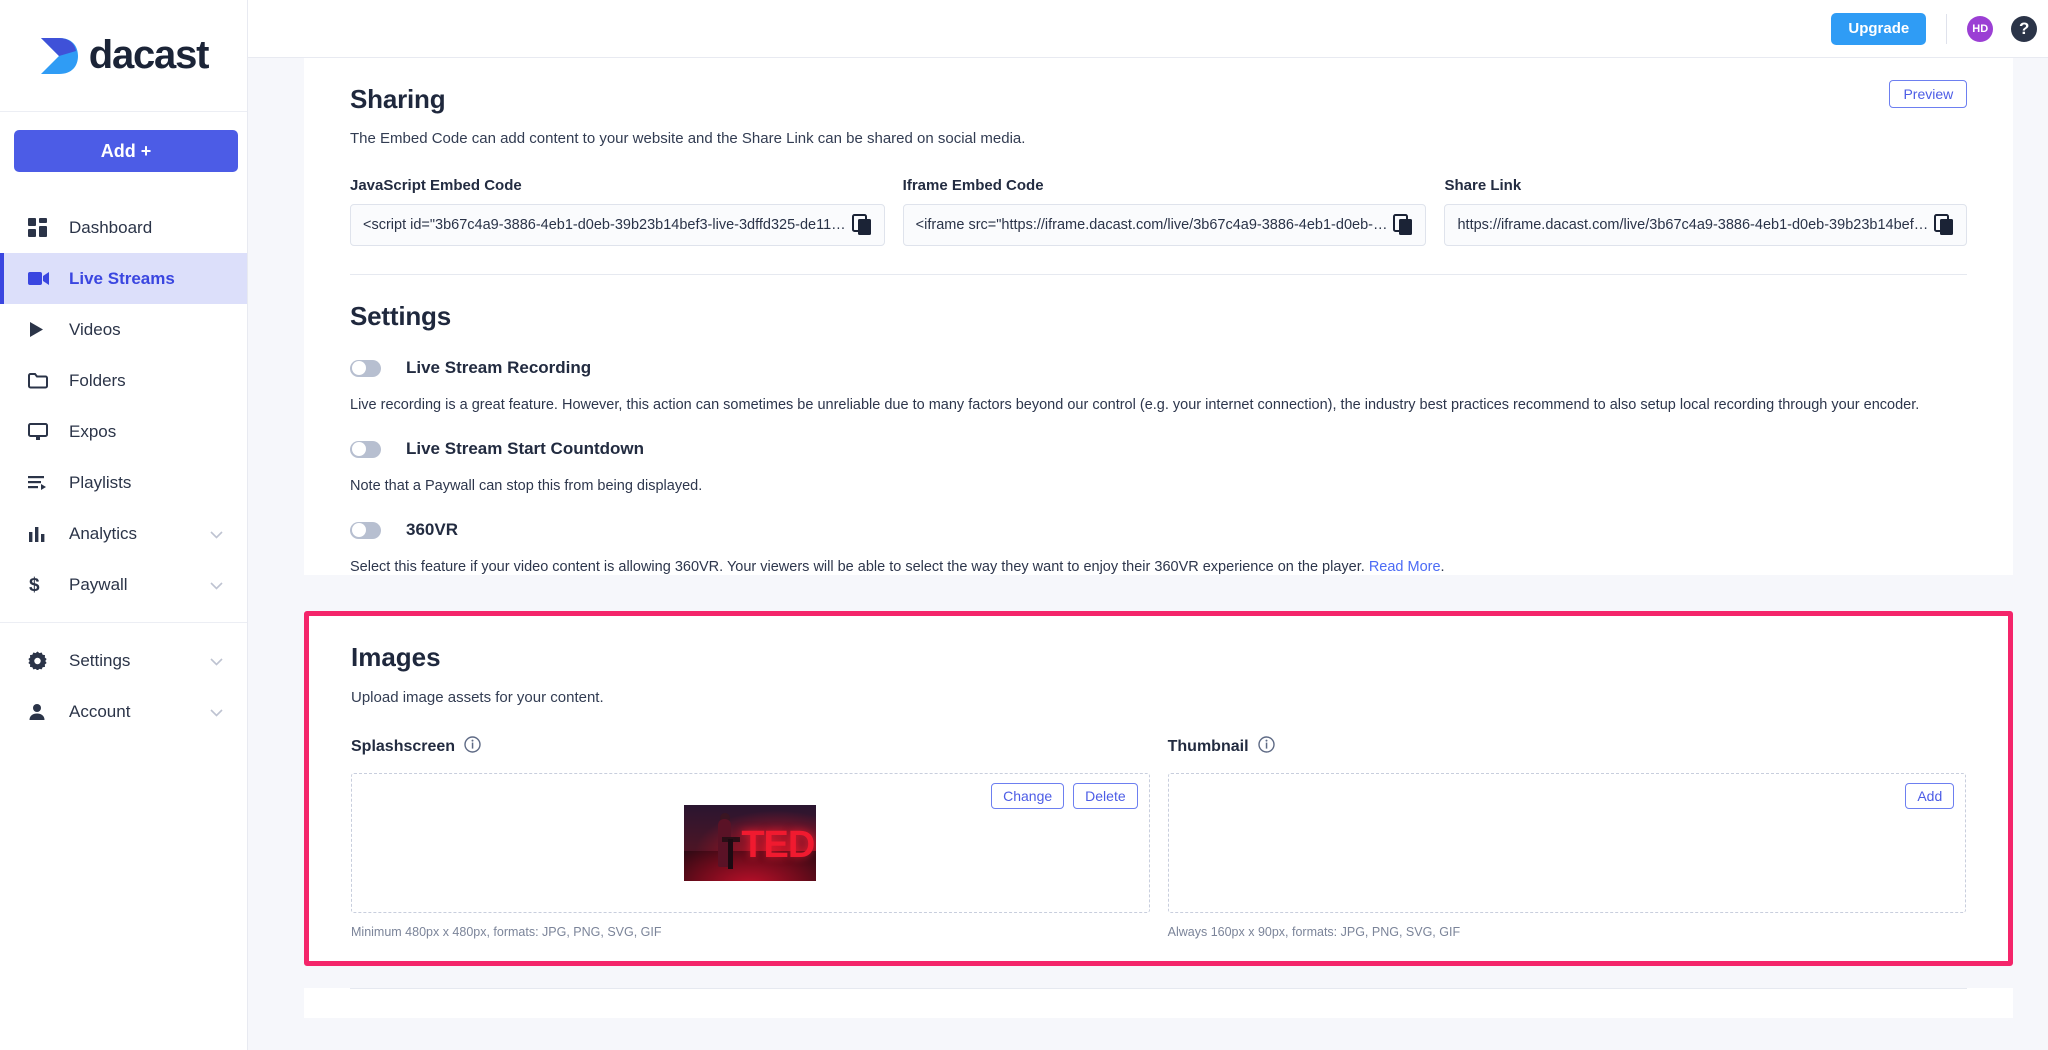 The width and height of the screenshot is (2048, 1050). Describe the element at coordinates (398, 99) in the screenshot. I see `sharing-title: Sharing` at that location.